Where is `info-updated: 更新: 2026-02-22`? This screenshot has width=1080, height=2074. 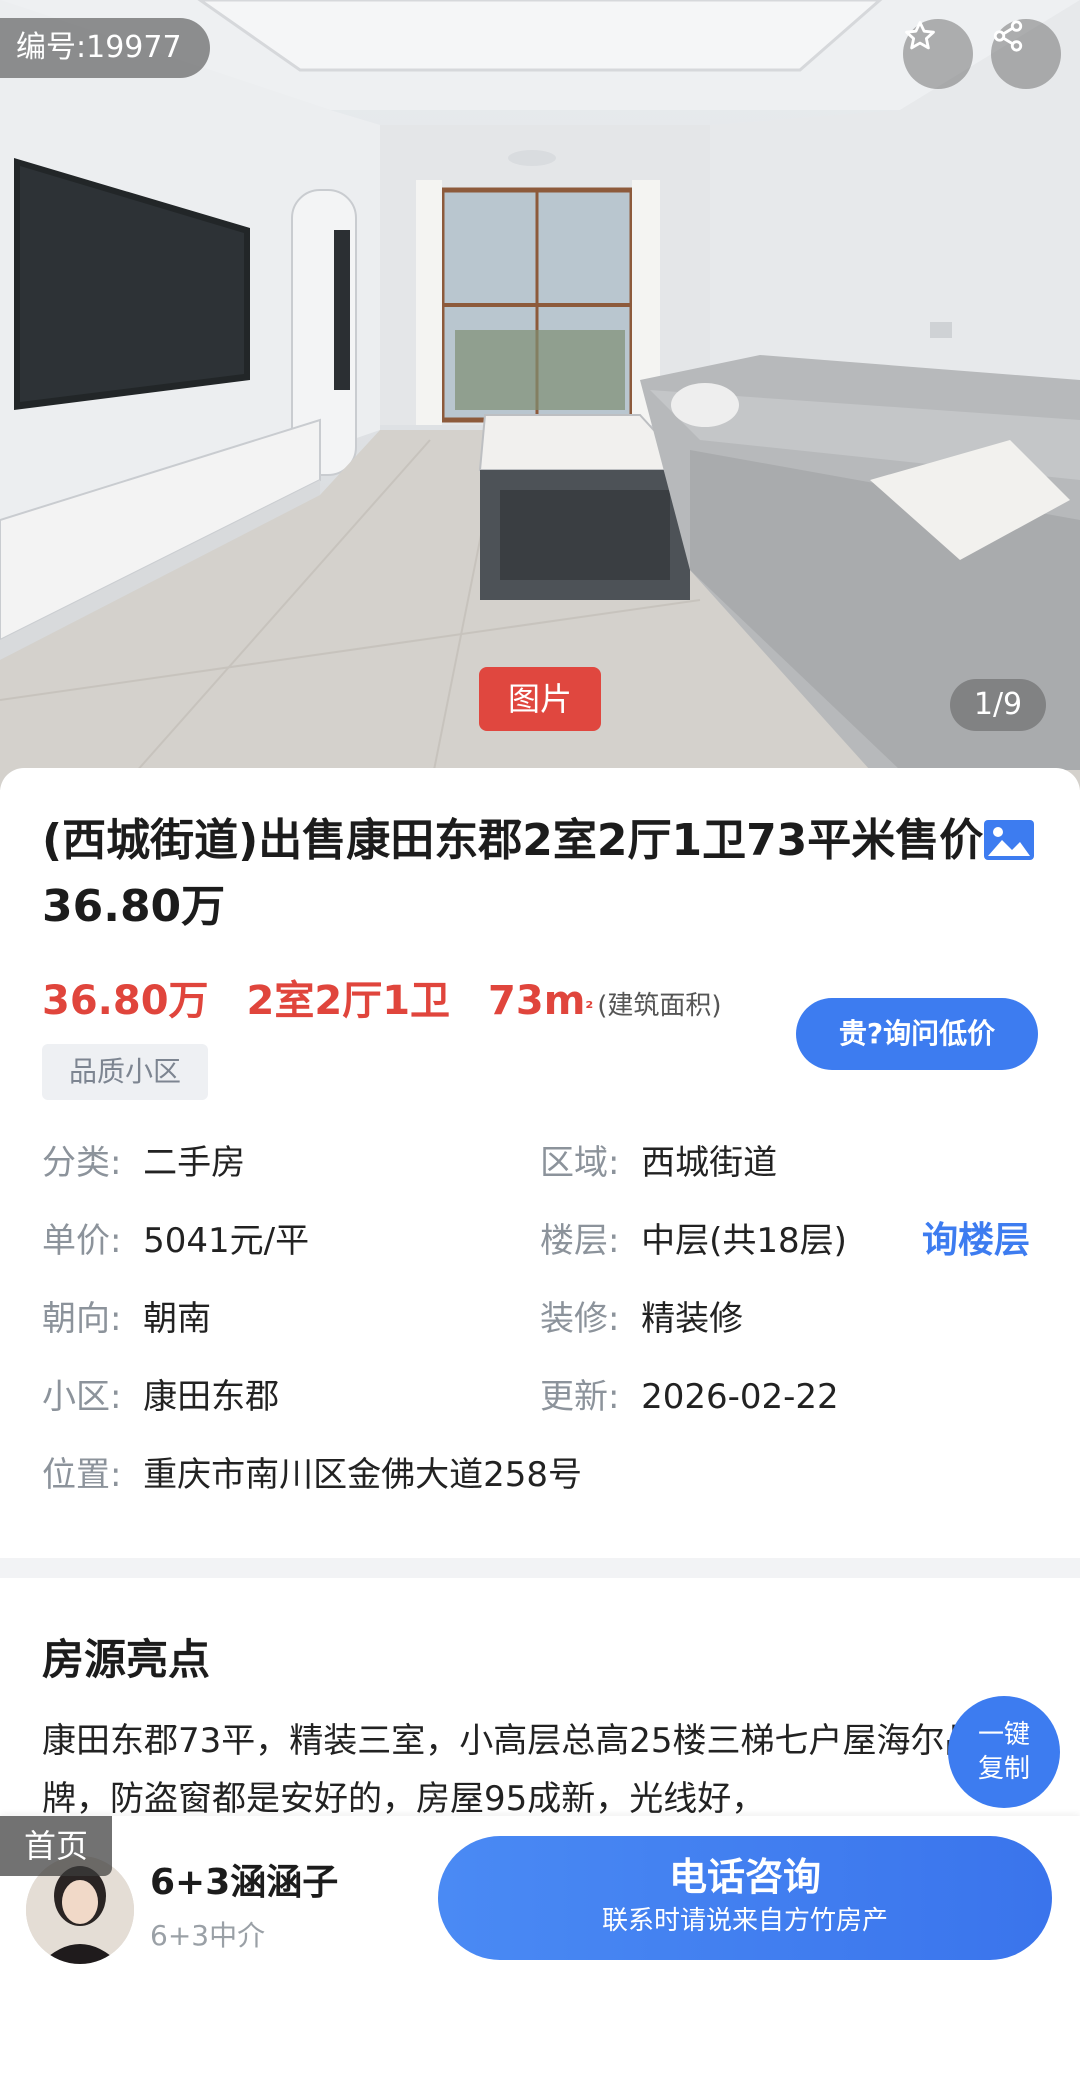
info-updated: 更新: 2026-02-22 is located at coordinates (689, 1397).